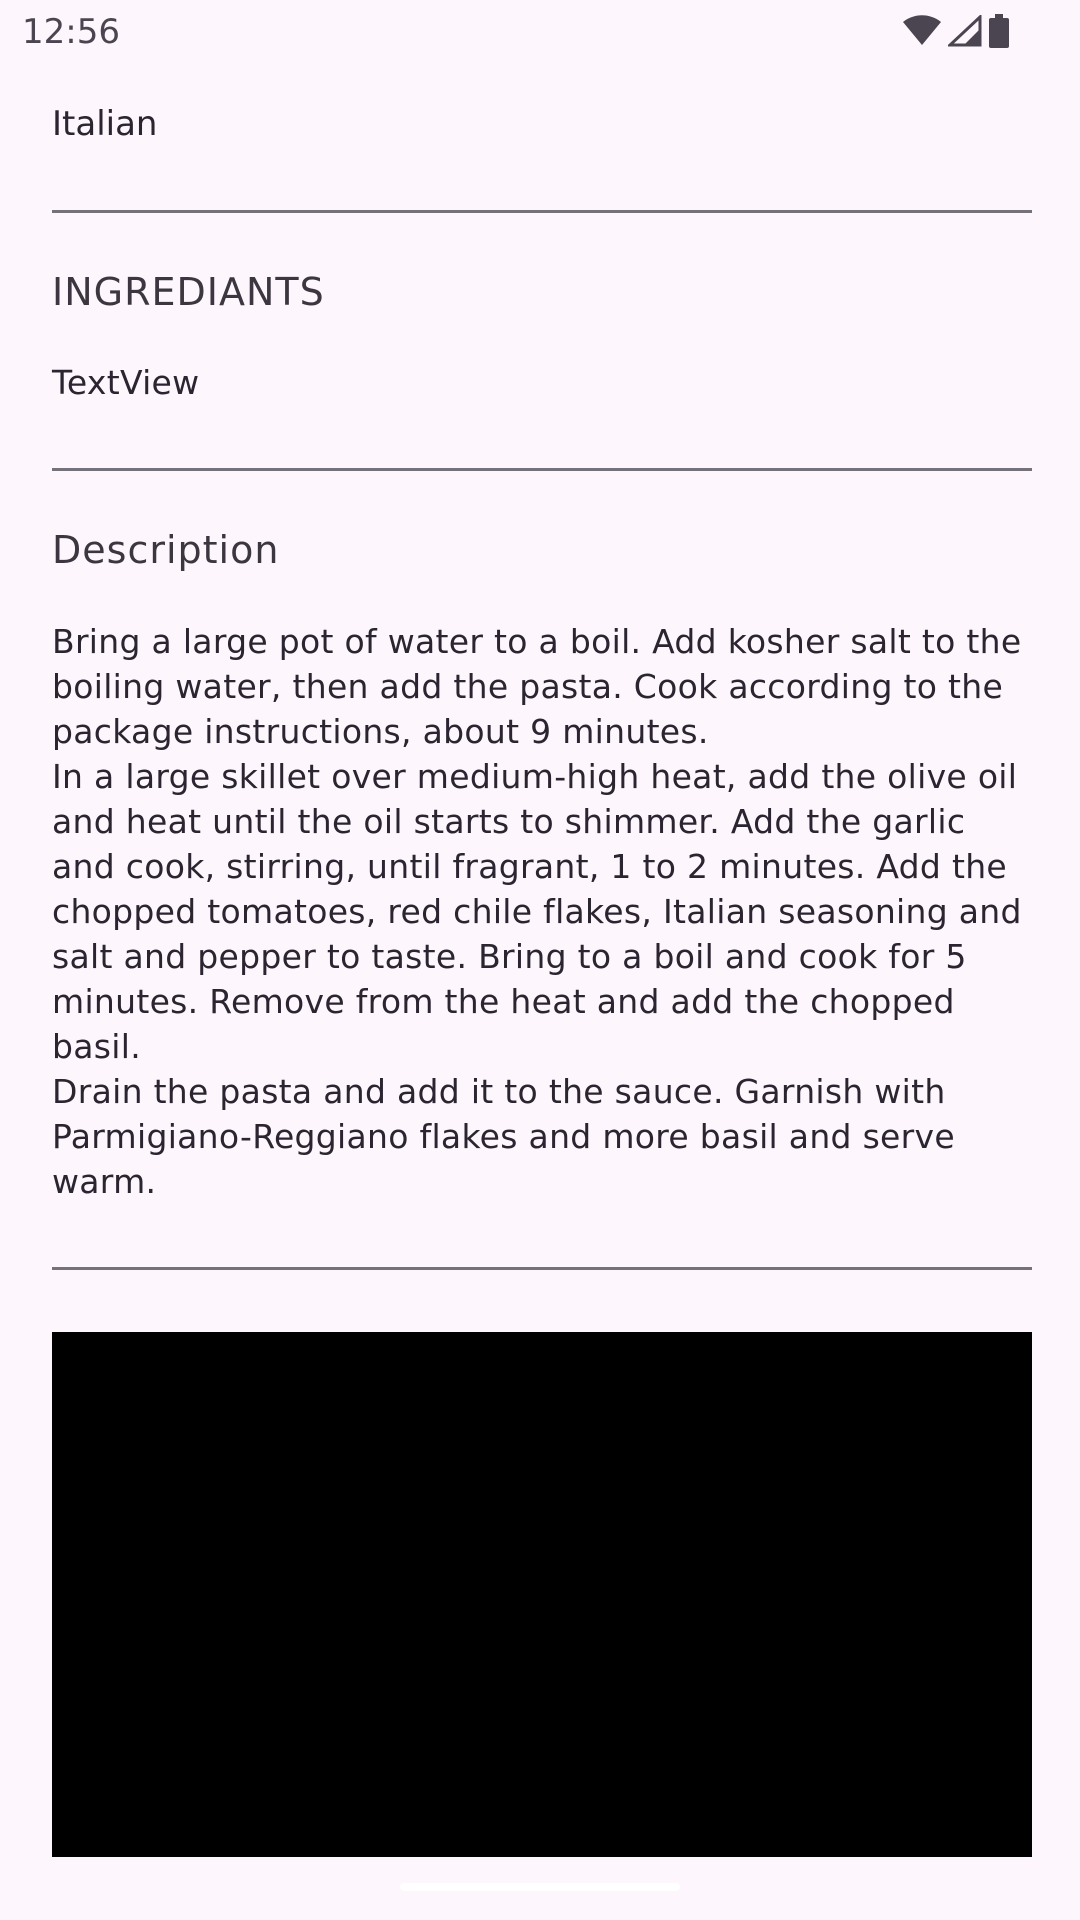  Describe the element at coordinates (540, 1887) in the screenshot. I see `home-indicator` at that location.